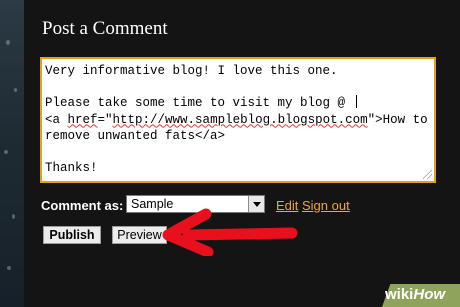 This screenshot has width=460, height=307. I want to click on red-arrow-icon, so click(230, 232).